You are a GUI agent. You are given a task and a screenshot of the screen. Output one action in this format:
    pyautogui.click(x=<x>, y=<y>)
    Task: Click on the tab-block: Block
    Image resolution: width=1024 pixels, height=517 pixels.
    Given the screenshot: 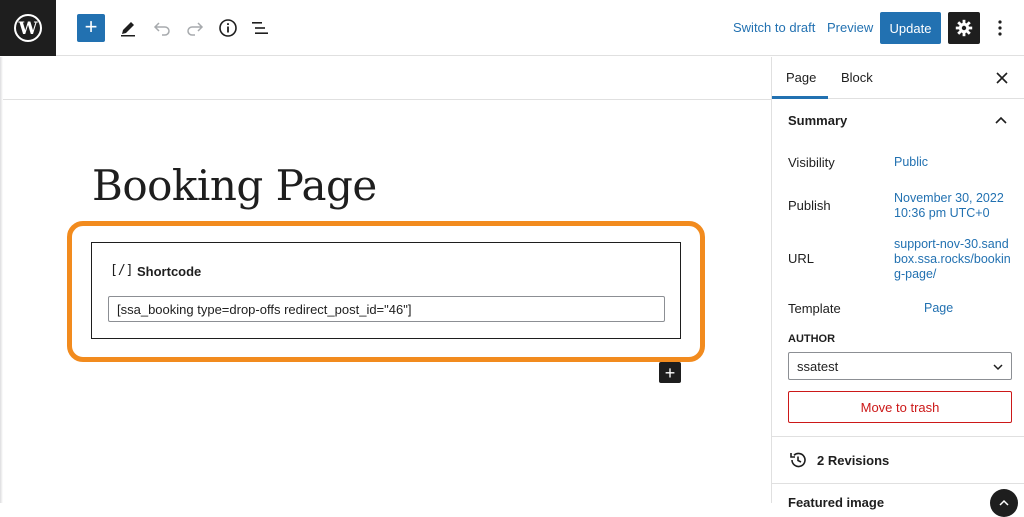 What is the action you would take?
    pyautogui.click(x=857, y=77)
    